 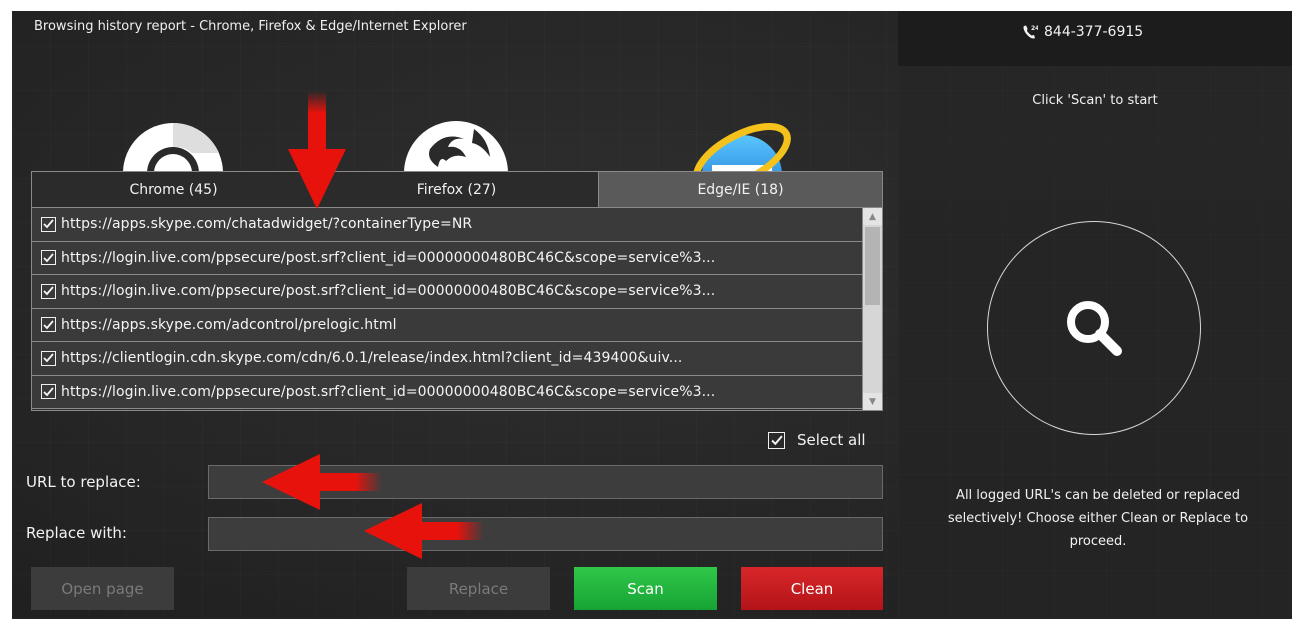 I want to click on open-page-button: Open page, so click(x=102, y=588).